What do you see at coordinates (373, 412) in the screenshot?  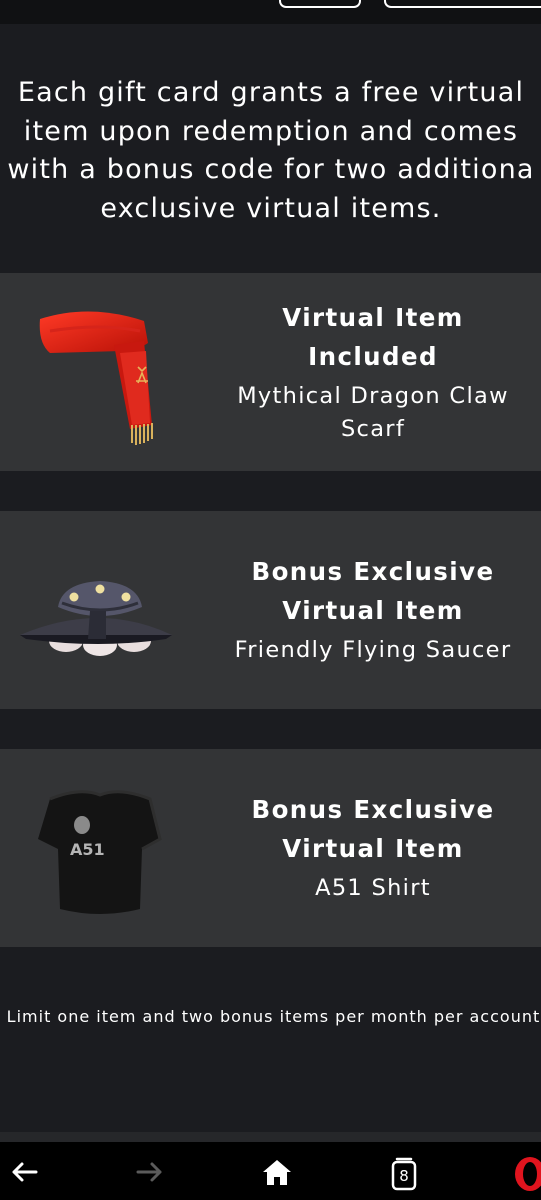 I see `item-name: Mythical Dragon Claw Scarf` at bounding box center [373, 412].